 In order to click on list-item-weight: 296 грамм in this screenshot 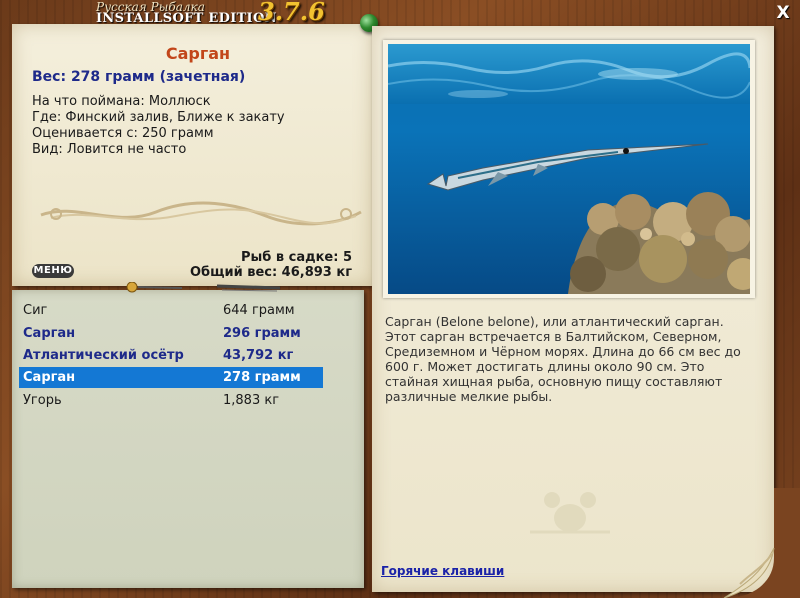, I will do `click(262, 333)`.